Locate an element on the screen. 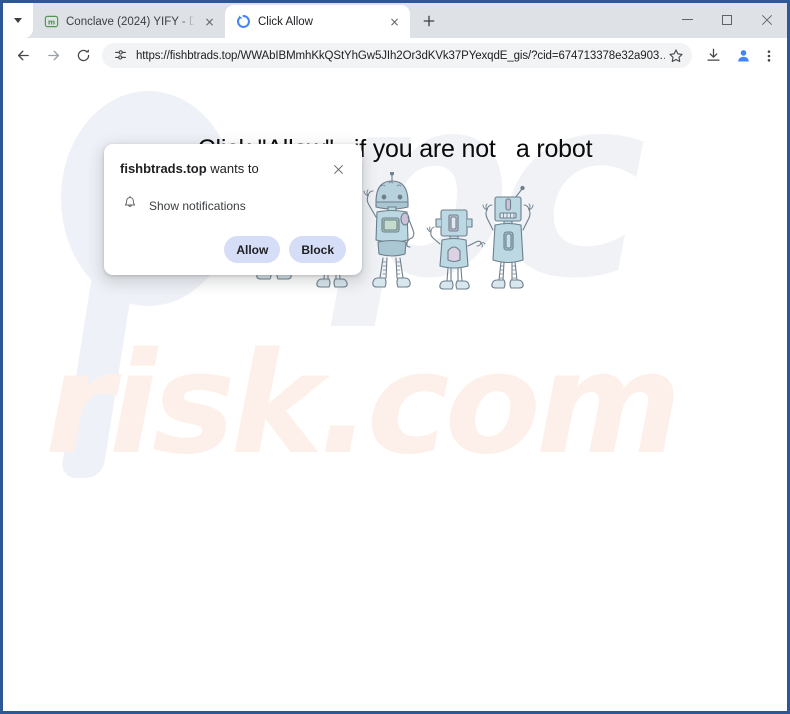  yts-logo-icon: m is located at coordinates (51, 21).